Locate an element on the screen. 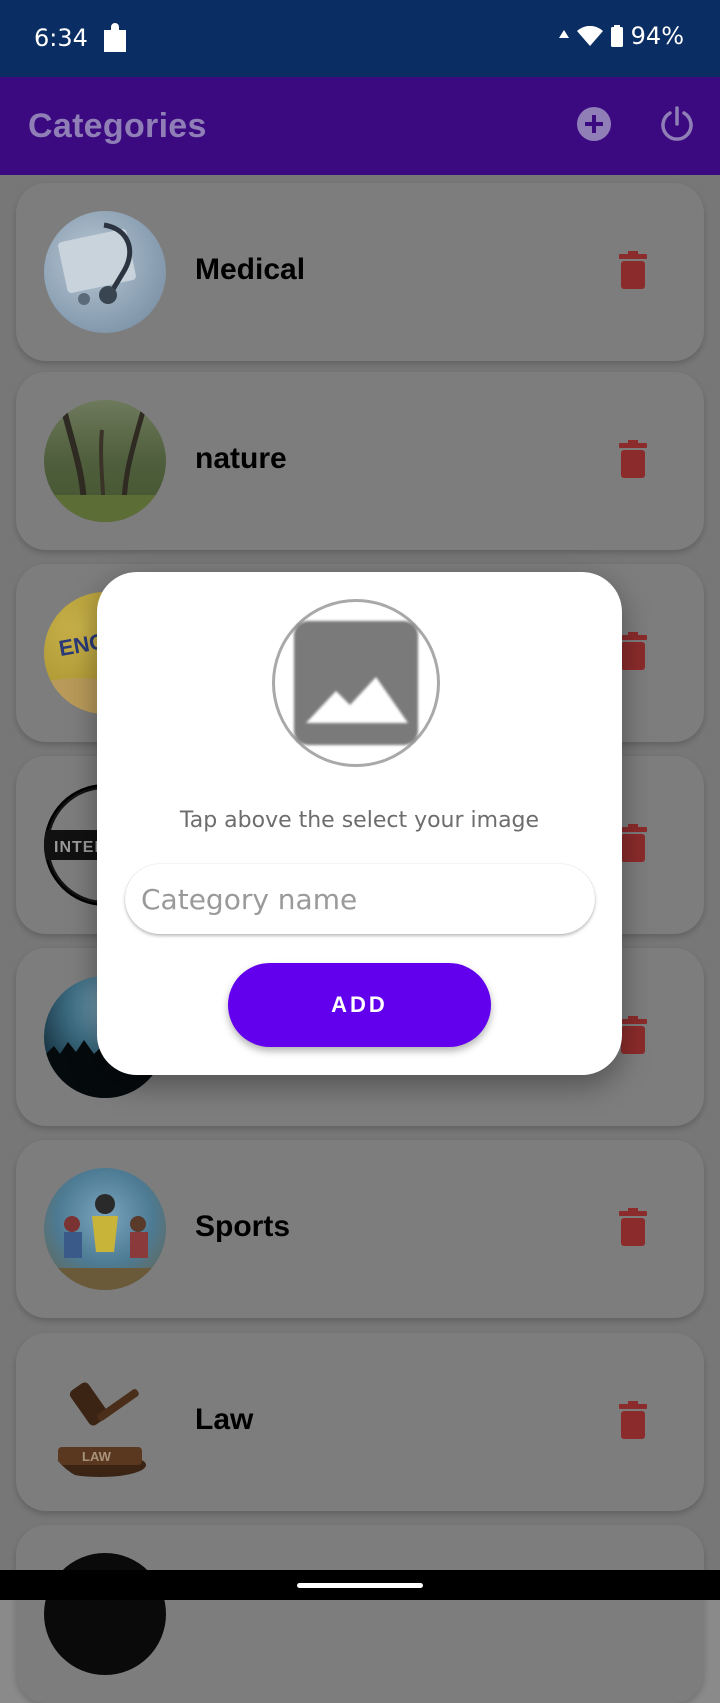  forest-image-icon is located at coordinates (105, 464).